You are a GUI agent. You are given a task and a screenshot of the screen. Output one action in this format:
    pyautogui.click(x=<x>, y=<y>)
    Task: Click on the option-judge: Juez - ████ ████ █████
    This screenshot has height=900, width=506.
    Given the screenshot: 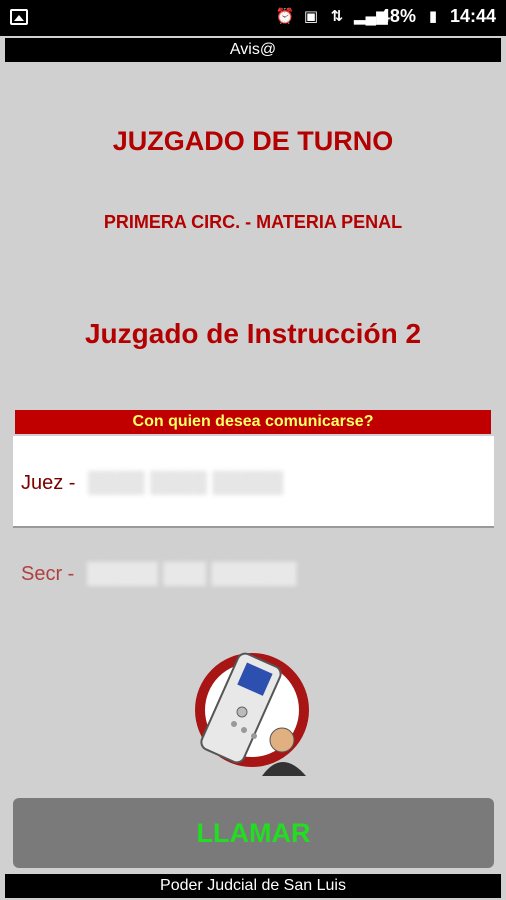 What is the action you would take?
    pyautogui.click(x=253, y=482)
    